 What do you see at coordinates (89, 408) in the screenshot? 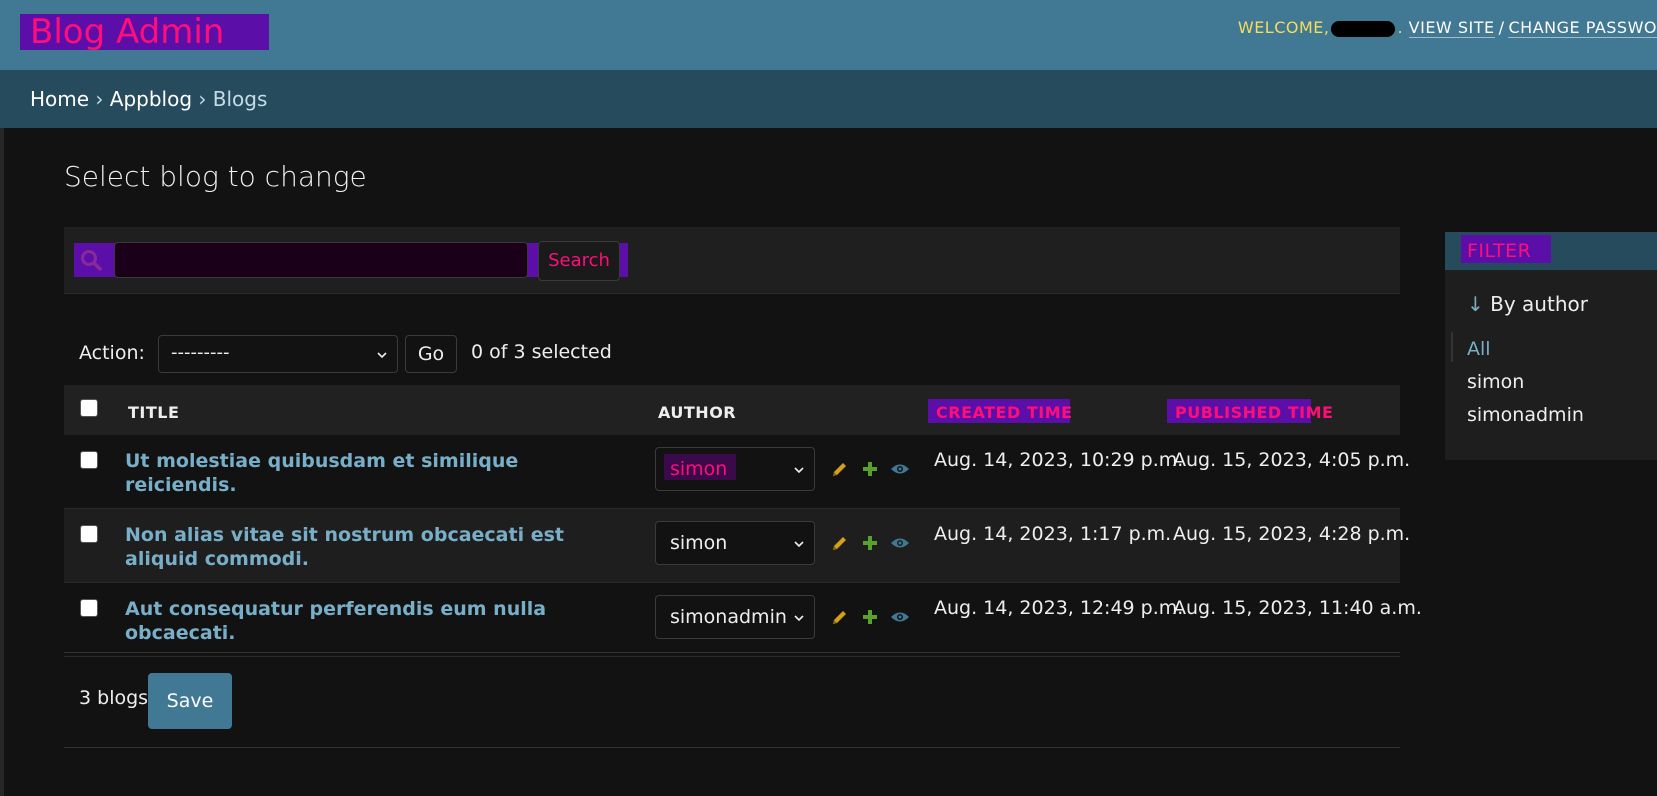
I see `select-all-checkbox` at bounding box center [89, 408].